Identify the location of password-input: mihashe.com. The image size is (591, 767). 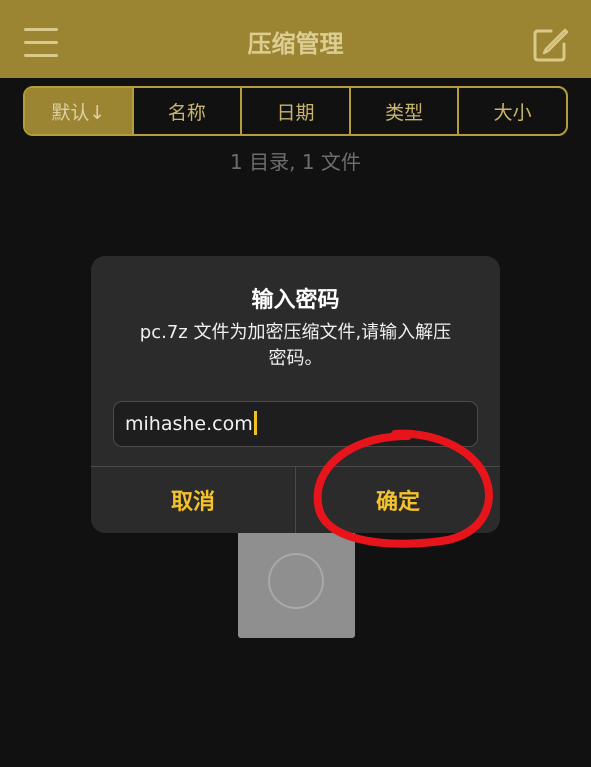
(295, 424).